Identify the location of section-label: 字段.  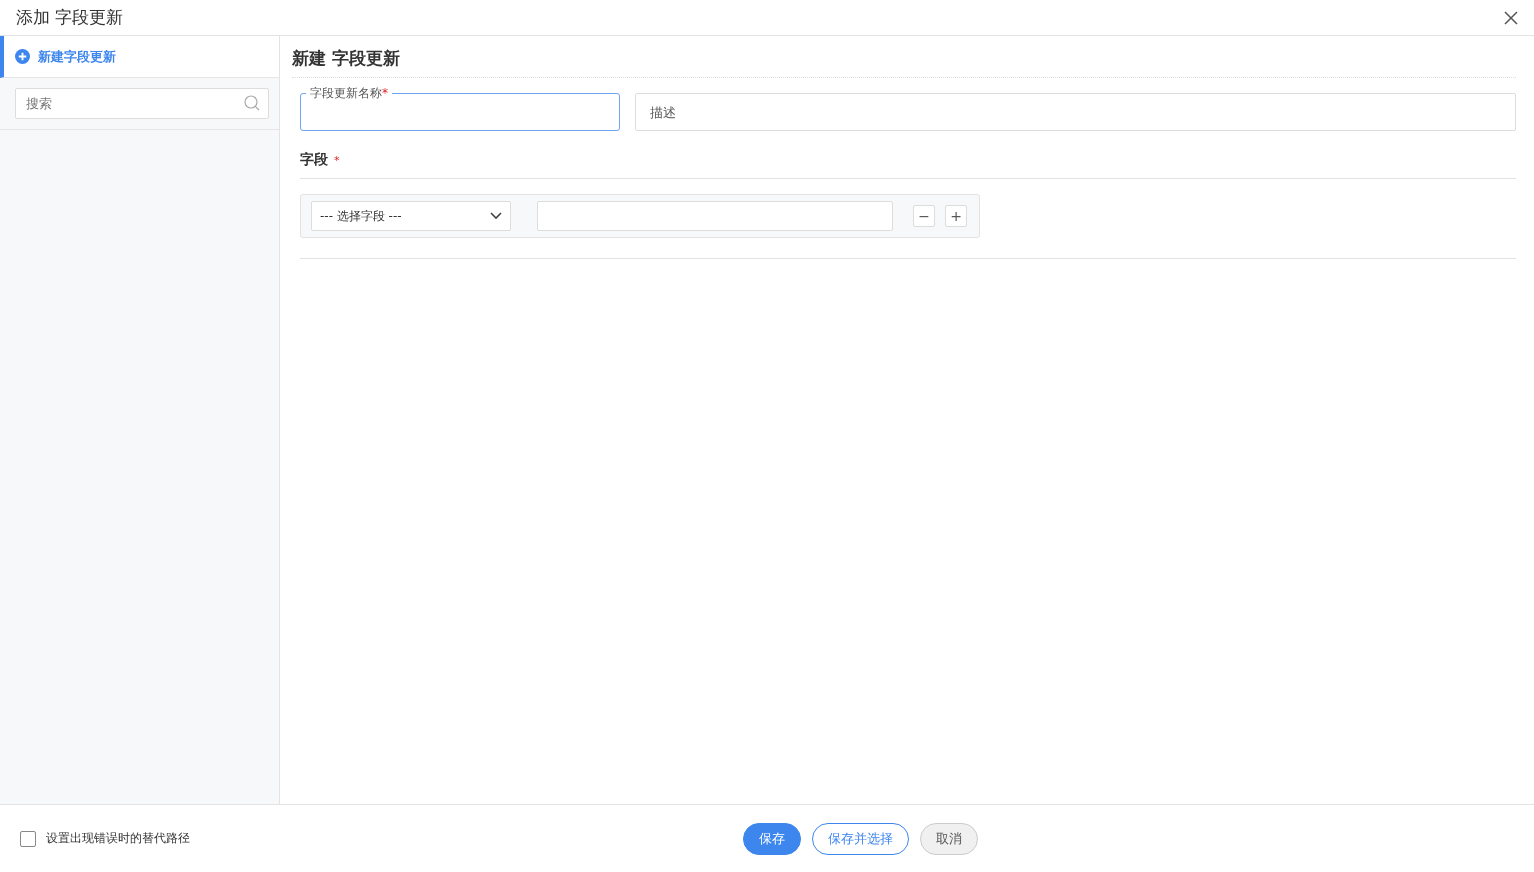
(314, 160).